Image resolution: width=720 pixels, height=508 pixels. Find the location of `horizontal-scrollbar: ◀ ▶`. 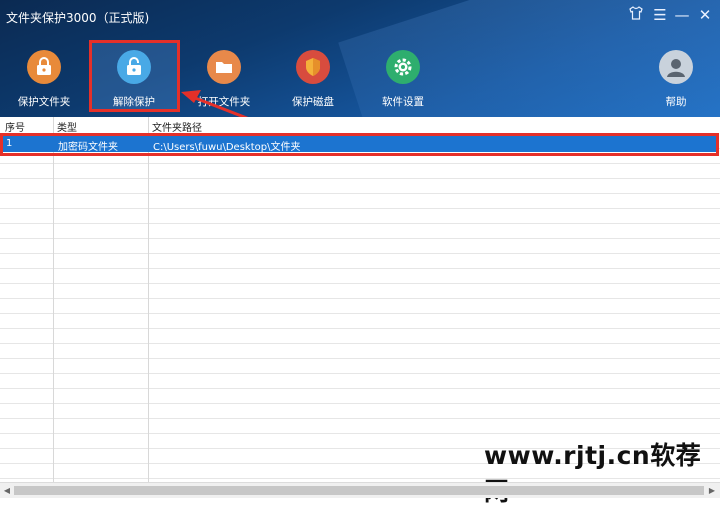

horizontal-scrollbar: ◀ ▶ is located at coordinates (360, 490).